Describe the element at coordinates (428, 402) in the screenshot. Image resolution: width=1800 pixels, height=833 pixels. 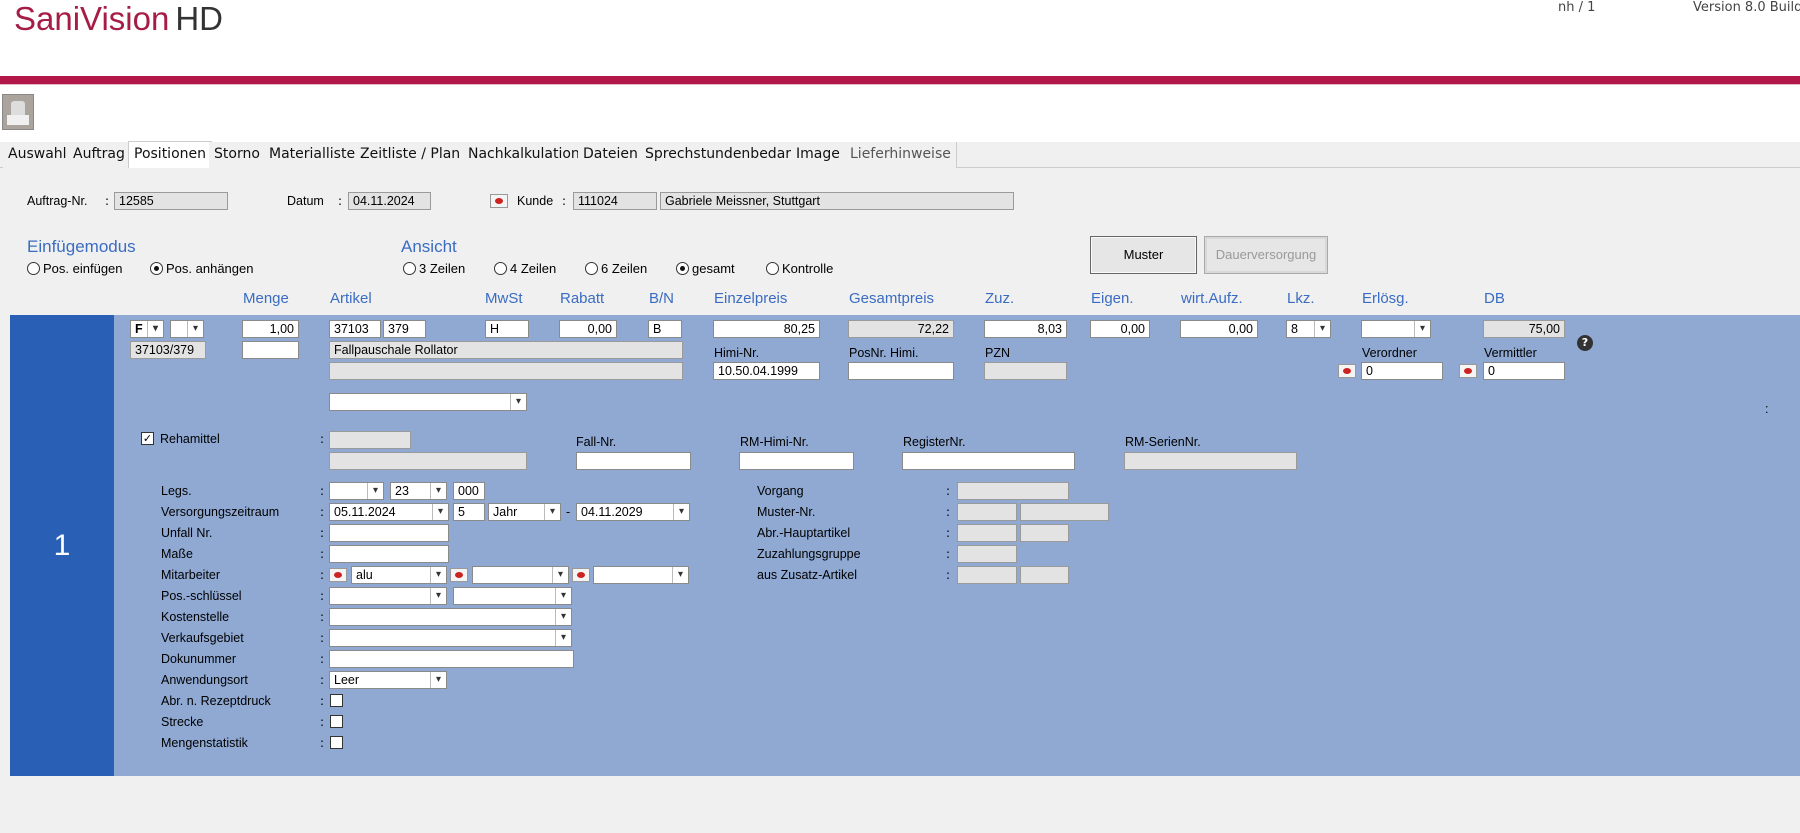
I see `artikel-extra-select: ▾` at that location.